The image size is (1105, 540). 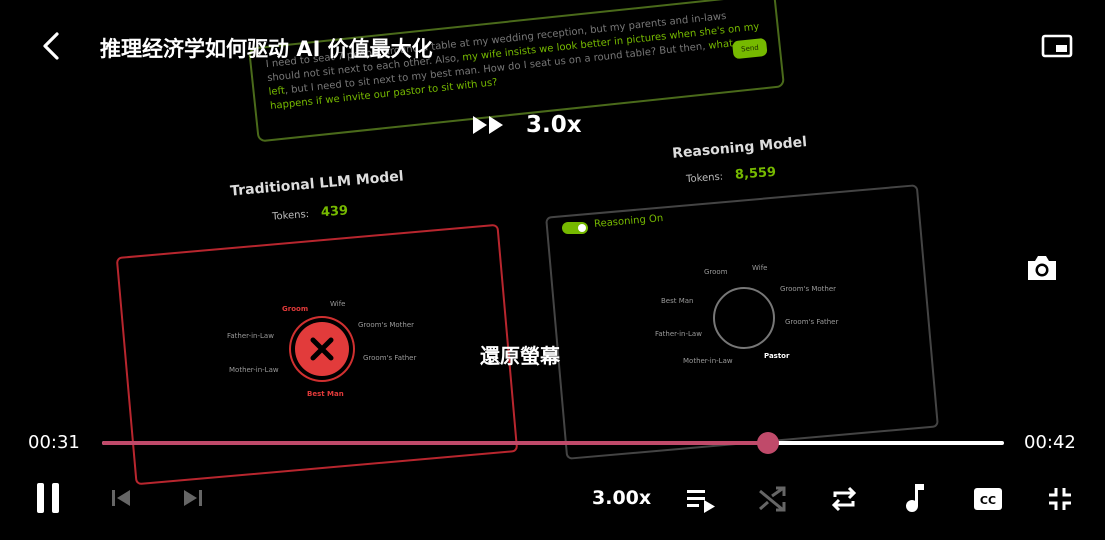 I want to click on repeat-icon, so click(x=844, y=499).